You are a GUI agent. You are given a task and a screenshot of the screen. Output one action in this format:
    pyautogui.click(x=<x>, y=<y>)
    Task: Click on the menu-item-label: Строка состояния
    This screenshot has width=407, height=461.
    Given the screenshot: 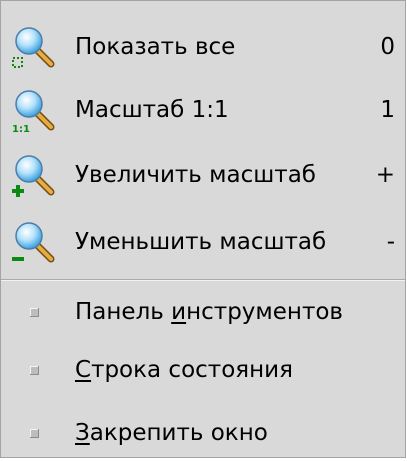 What is the action you would take?
    pyautogui.click(x=184, y=370)
    